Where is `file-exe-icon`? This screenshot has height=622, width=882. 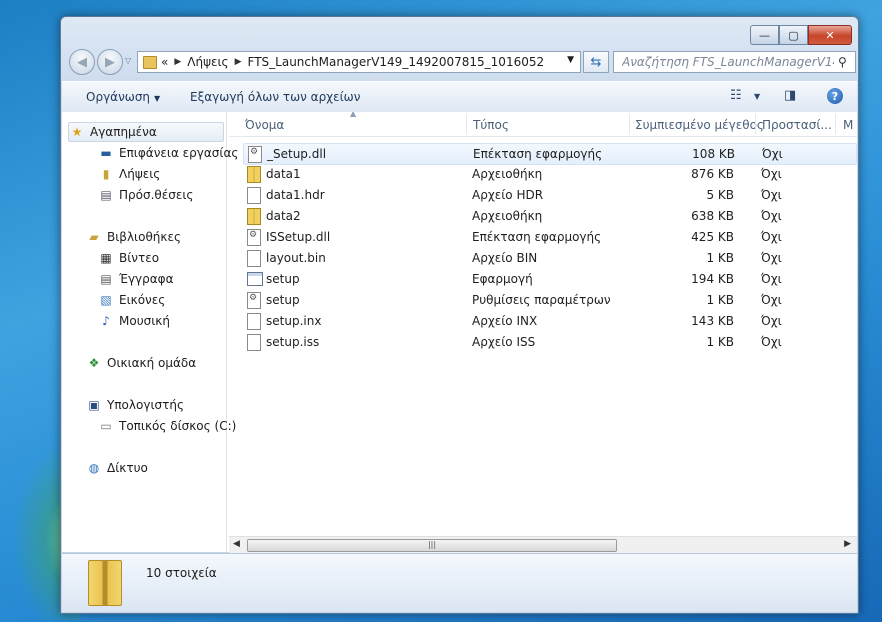 file-exe-icon is located at coordinates (255, 279).